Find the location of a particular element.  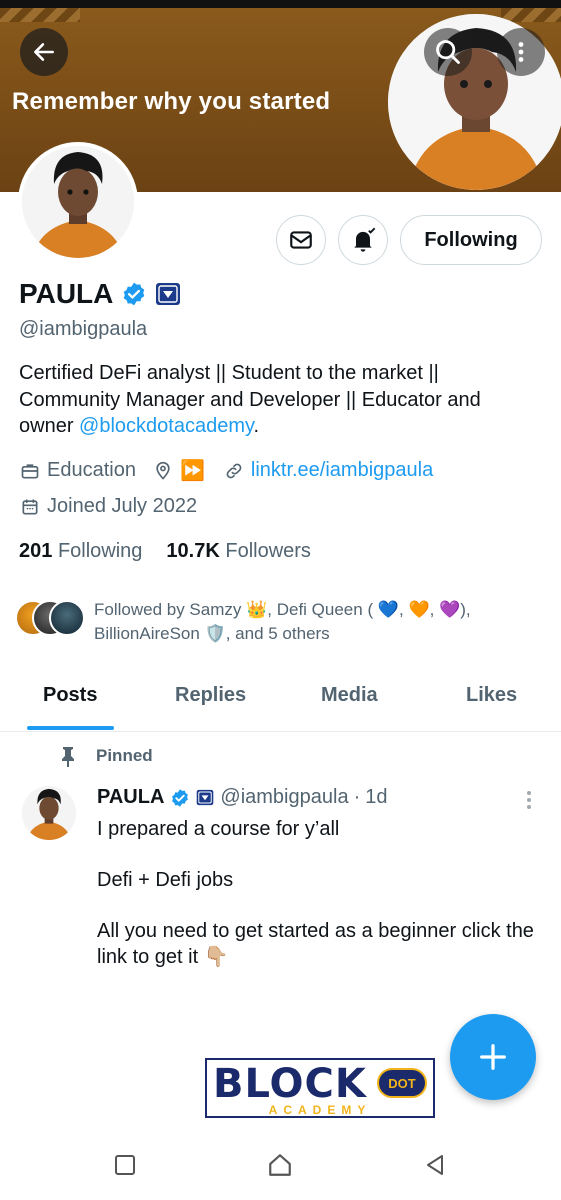

tab-media: Media is located at coordinates (349, 695).